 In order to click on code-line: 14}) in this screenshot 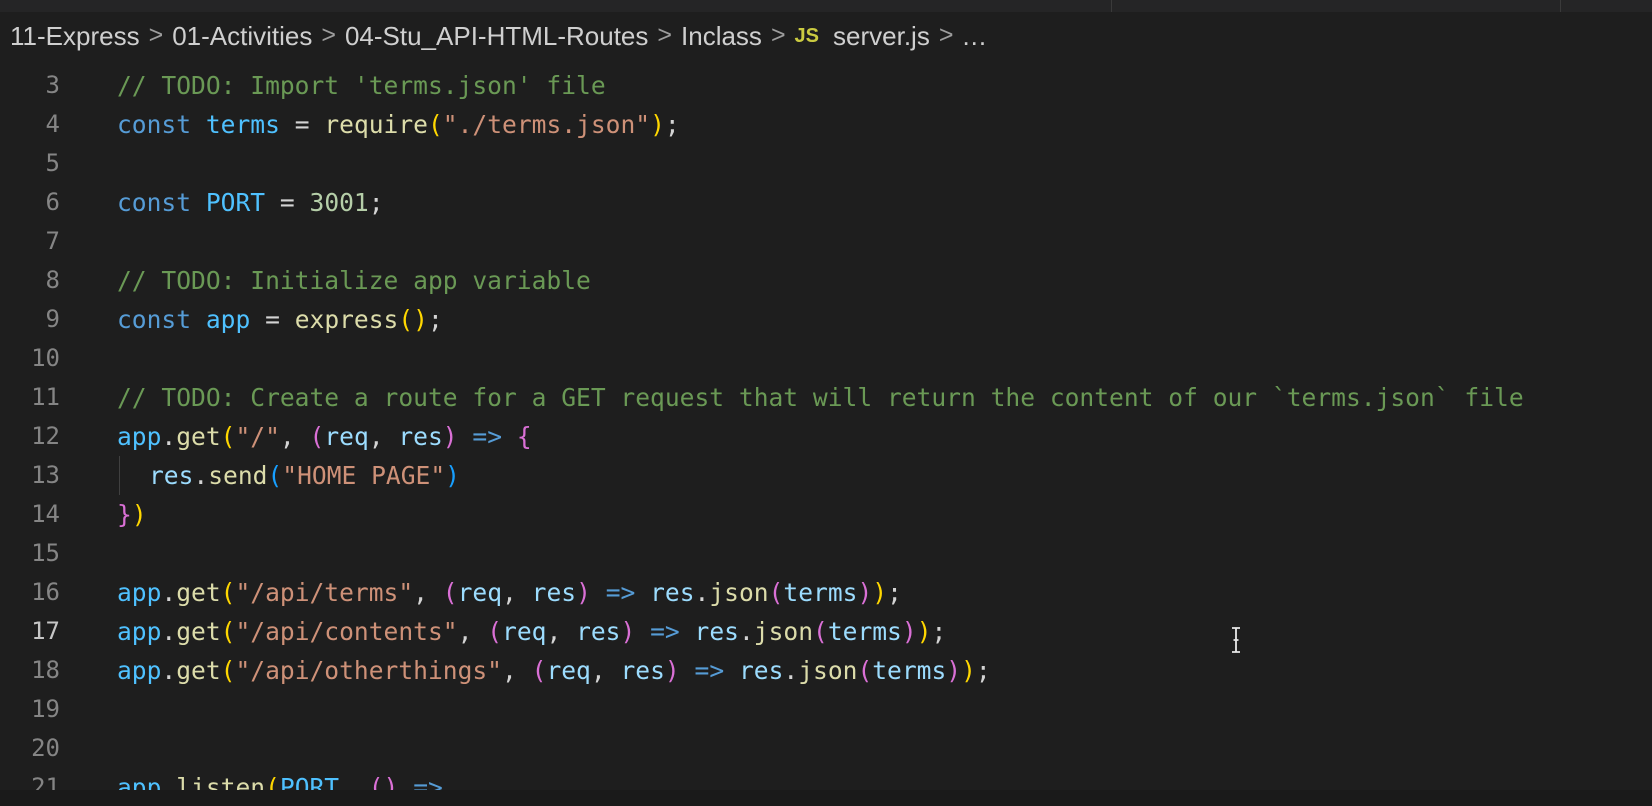, I will do `click(826, 514)`.